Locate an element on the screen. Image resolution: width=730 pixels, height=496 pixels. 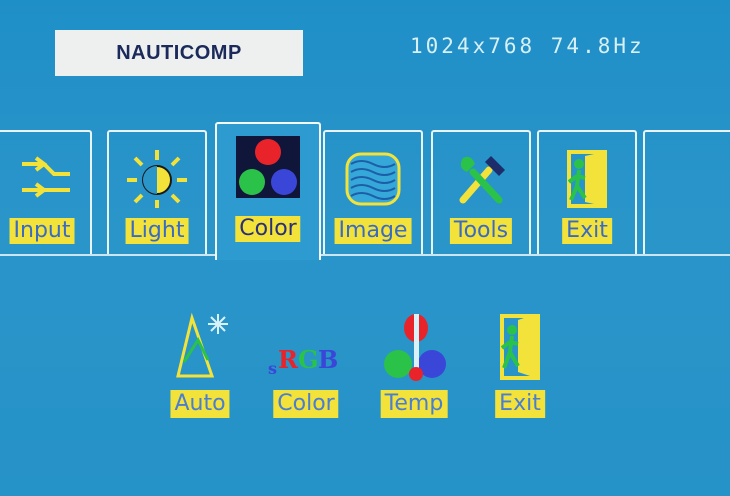
submenu-temp: Temp is located at coordinates (414, 366).